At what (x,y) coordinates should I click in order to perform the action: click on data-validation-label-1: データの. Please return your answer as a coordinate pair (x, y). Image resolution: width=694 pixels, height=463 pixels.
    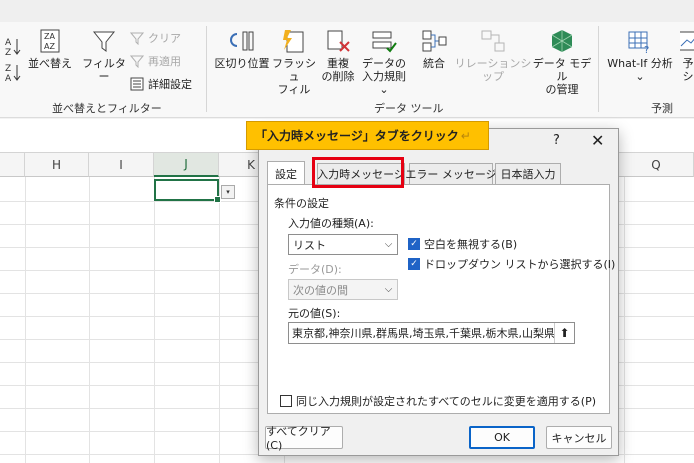
    Looking at the image, I should click on (384, 63).